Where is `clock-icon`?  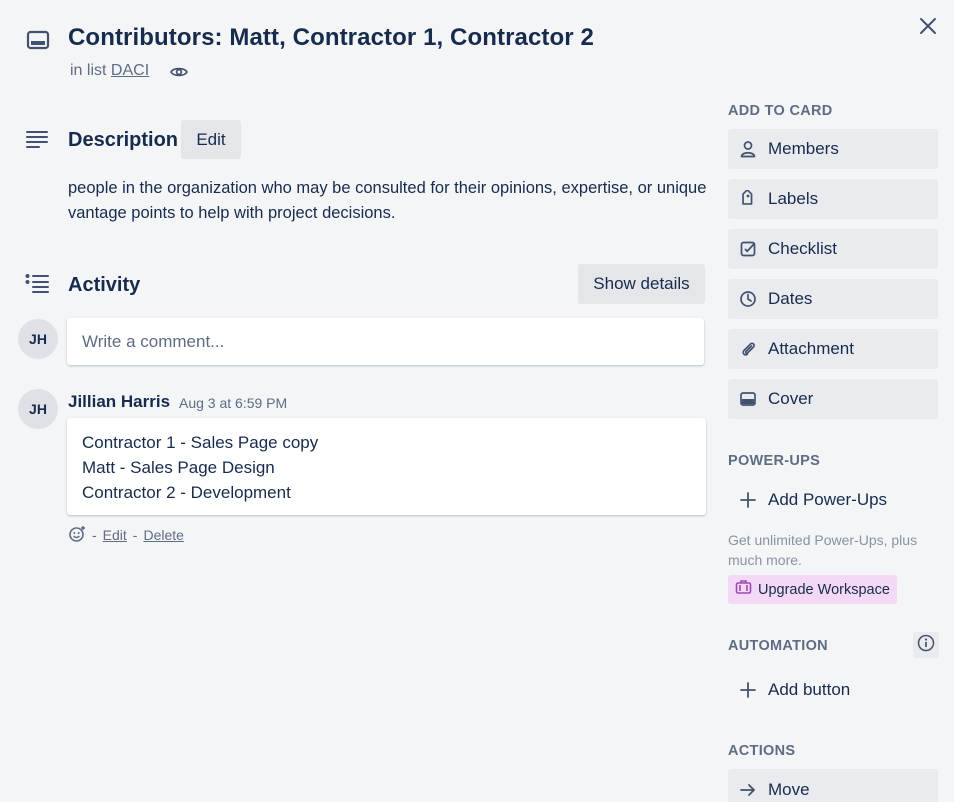 clock-icon is located at coordinates (748, 299).